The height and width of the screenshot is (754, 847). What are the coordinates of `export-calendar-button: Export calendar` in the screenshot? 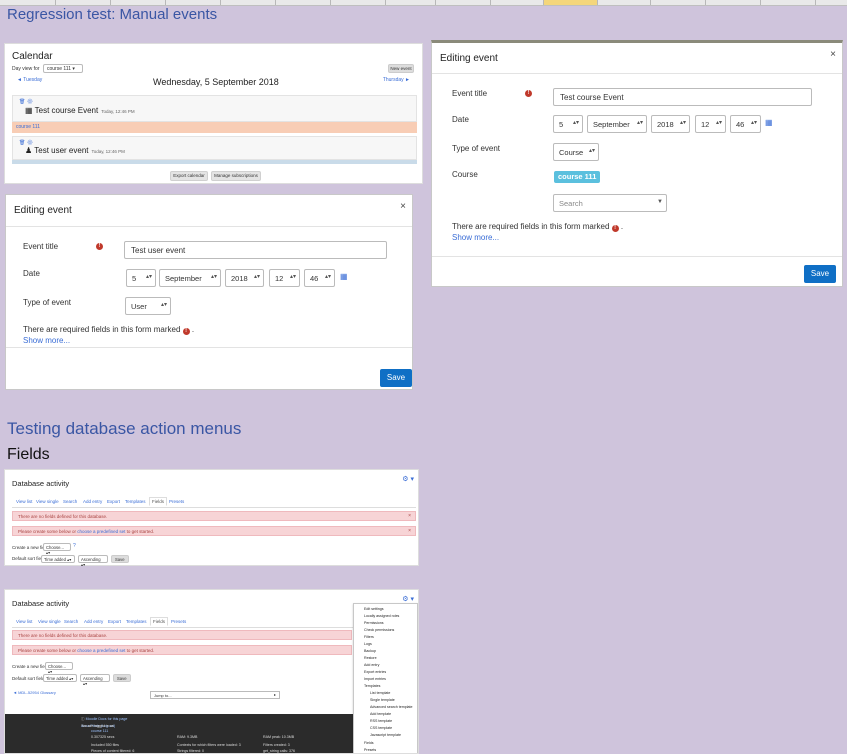 It's located at (189, 176).